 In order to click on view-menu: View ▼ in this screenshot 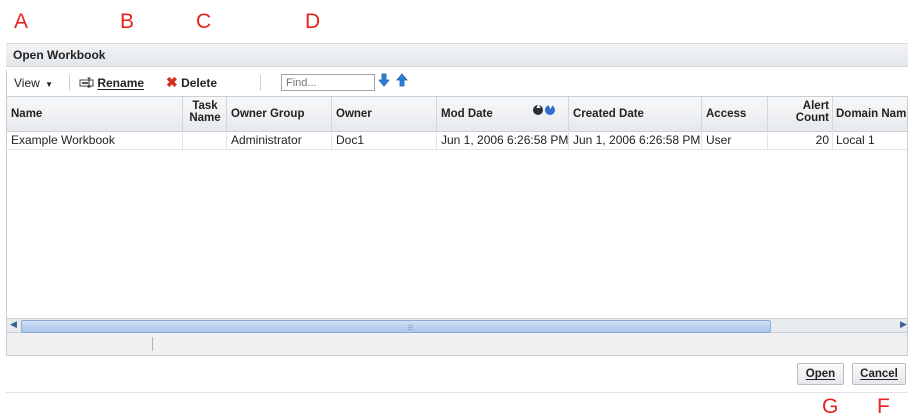, I will do `click(33, 83)`.